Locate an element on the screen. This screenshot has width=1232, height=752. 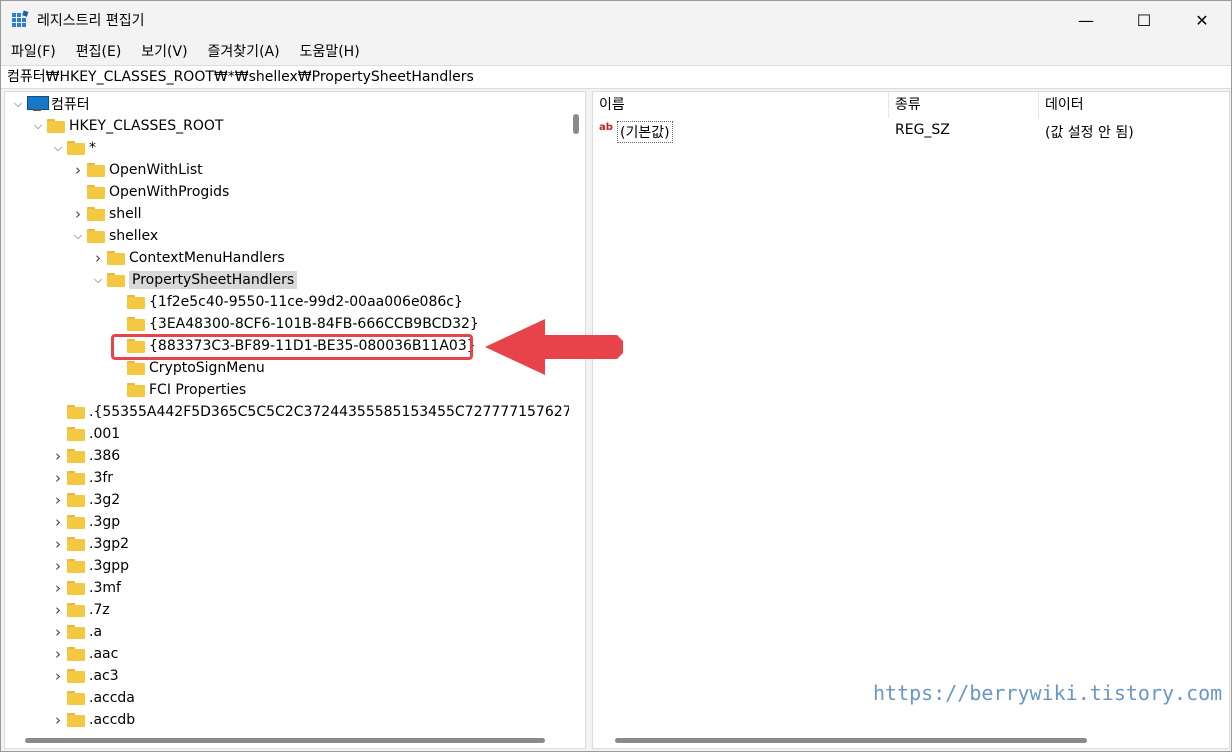
tree-item-label: .accda is located at coordinates (112, 698).